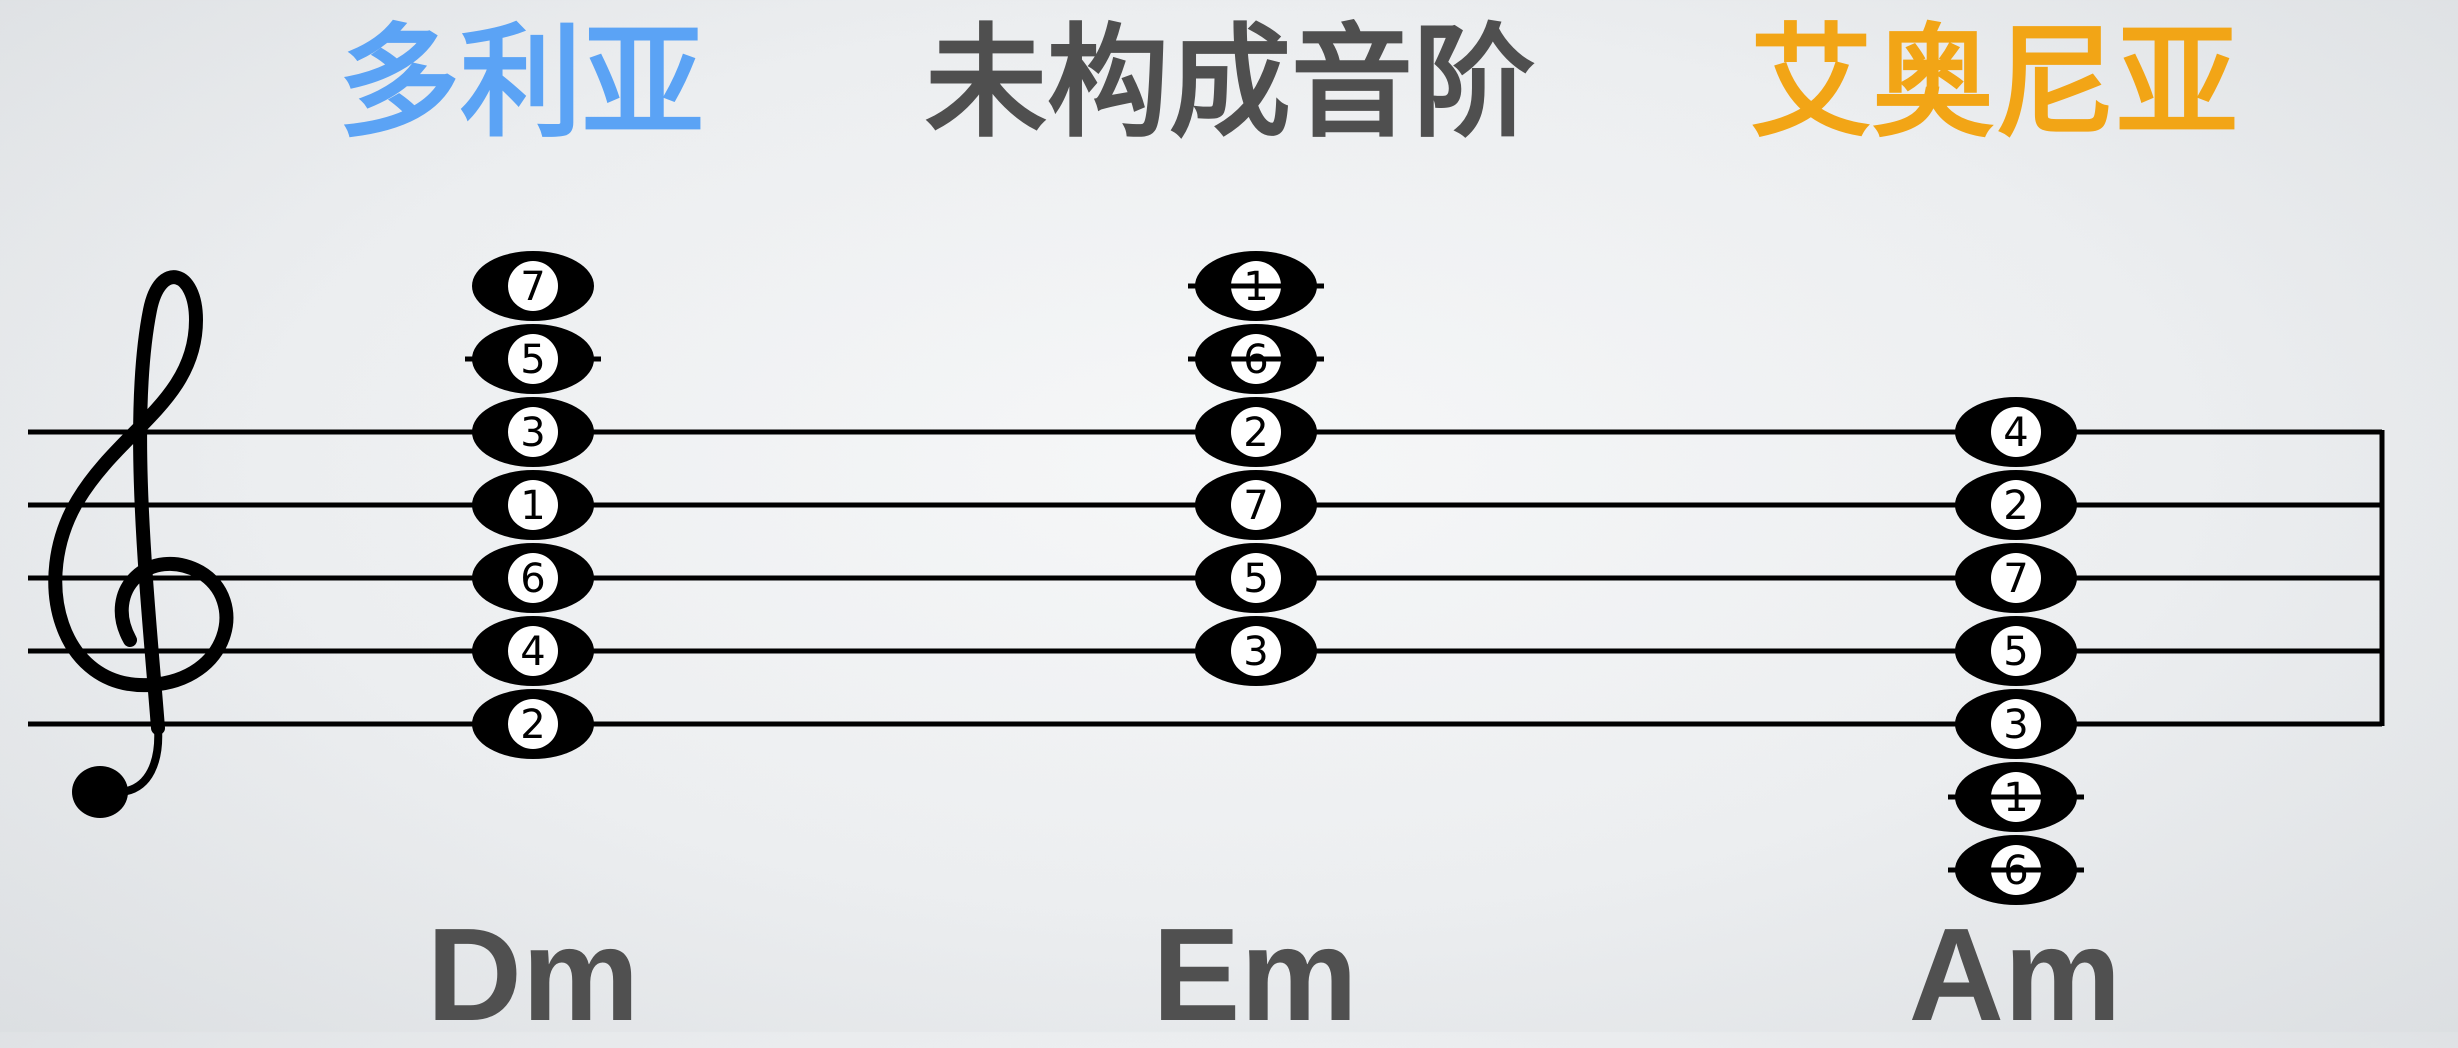 The width and height of the screenshot is (2458, 1048). Describe the element at coordinates (141, 544) in the screenshot. I see `treble-clef-icon` at that location.